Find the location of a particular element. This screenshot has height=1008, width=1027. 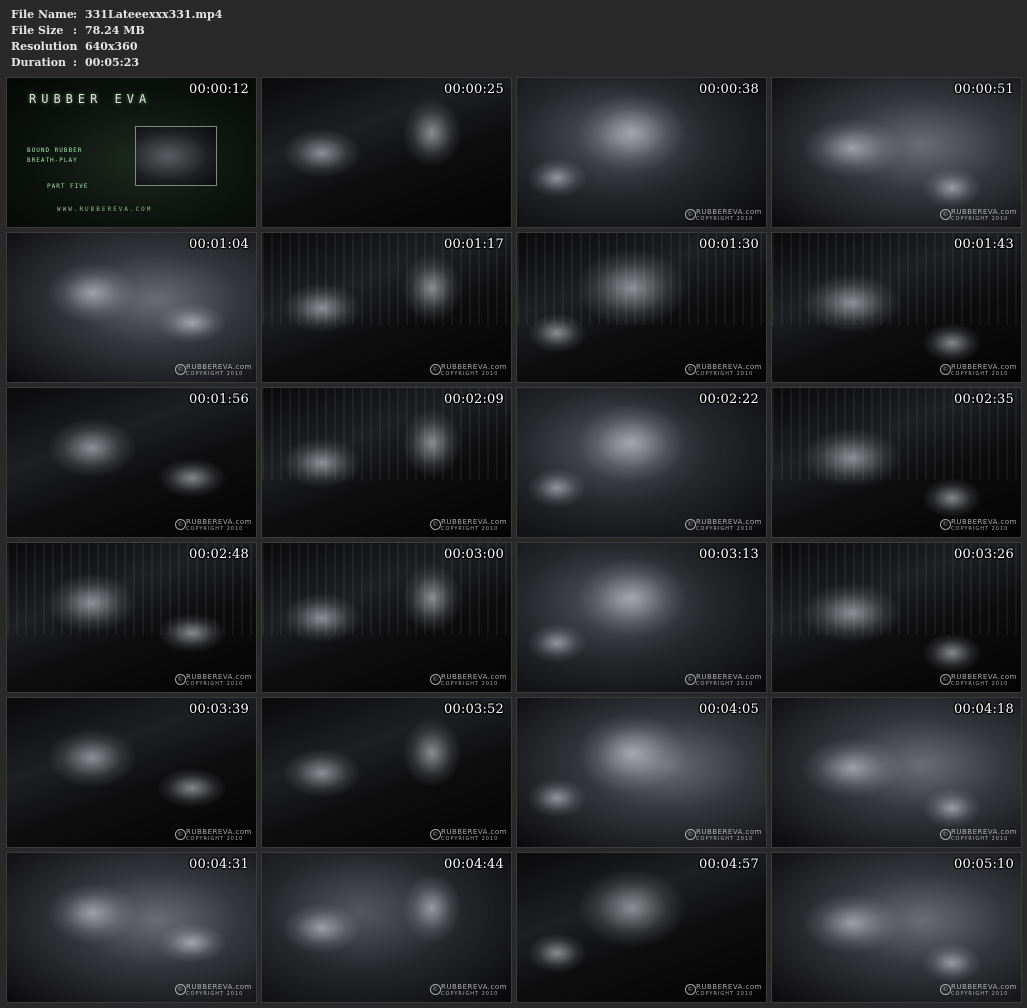

thumbnail-timestamp: 00:03:00 is located at coordinates (474, 554).